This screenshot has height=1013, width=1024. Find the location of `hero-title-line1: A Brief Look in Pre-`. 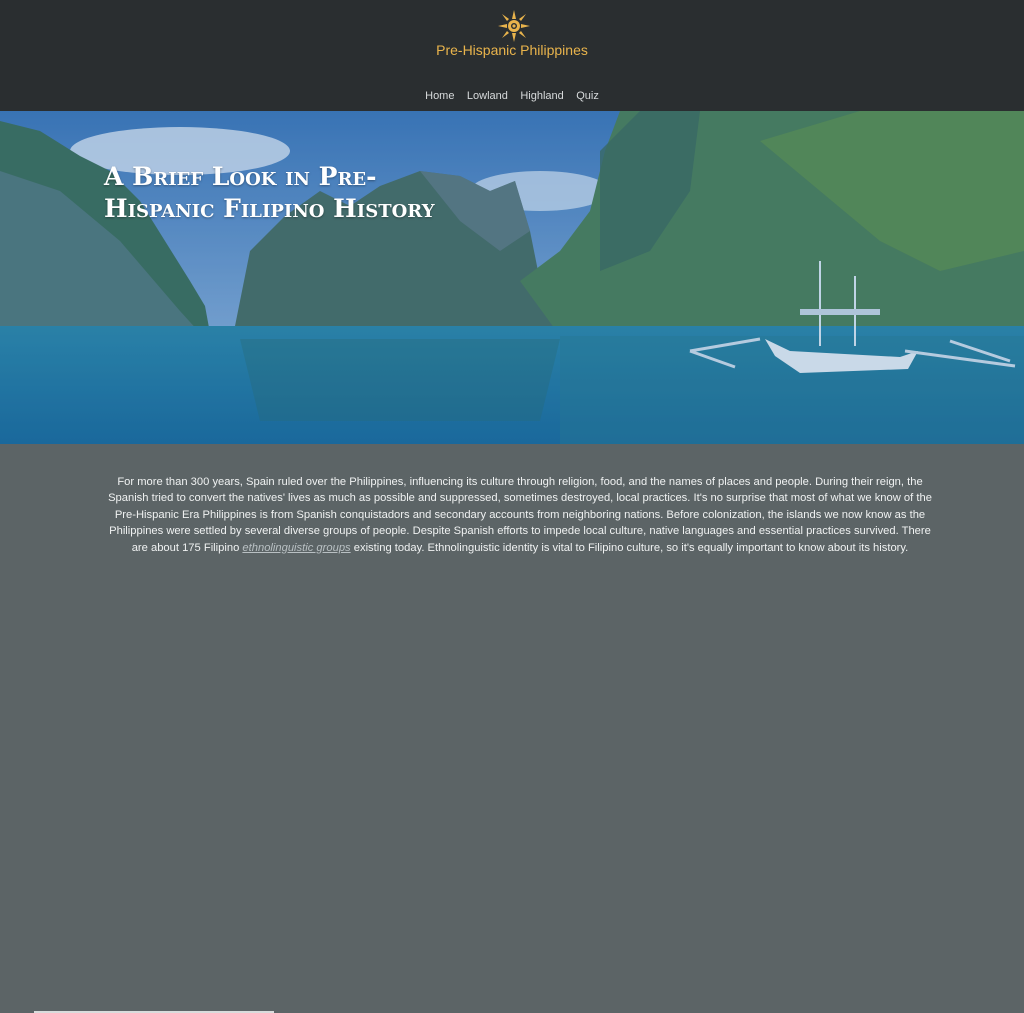

hero-title-line1: A Brief Look in Pre- is located at coordinates (240, 176).